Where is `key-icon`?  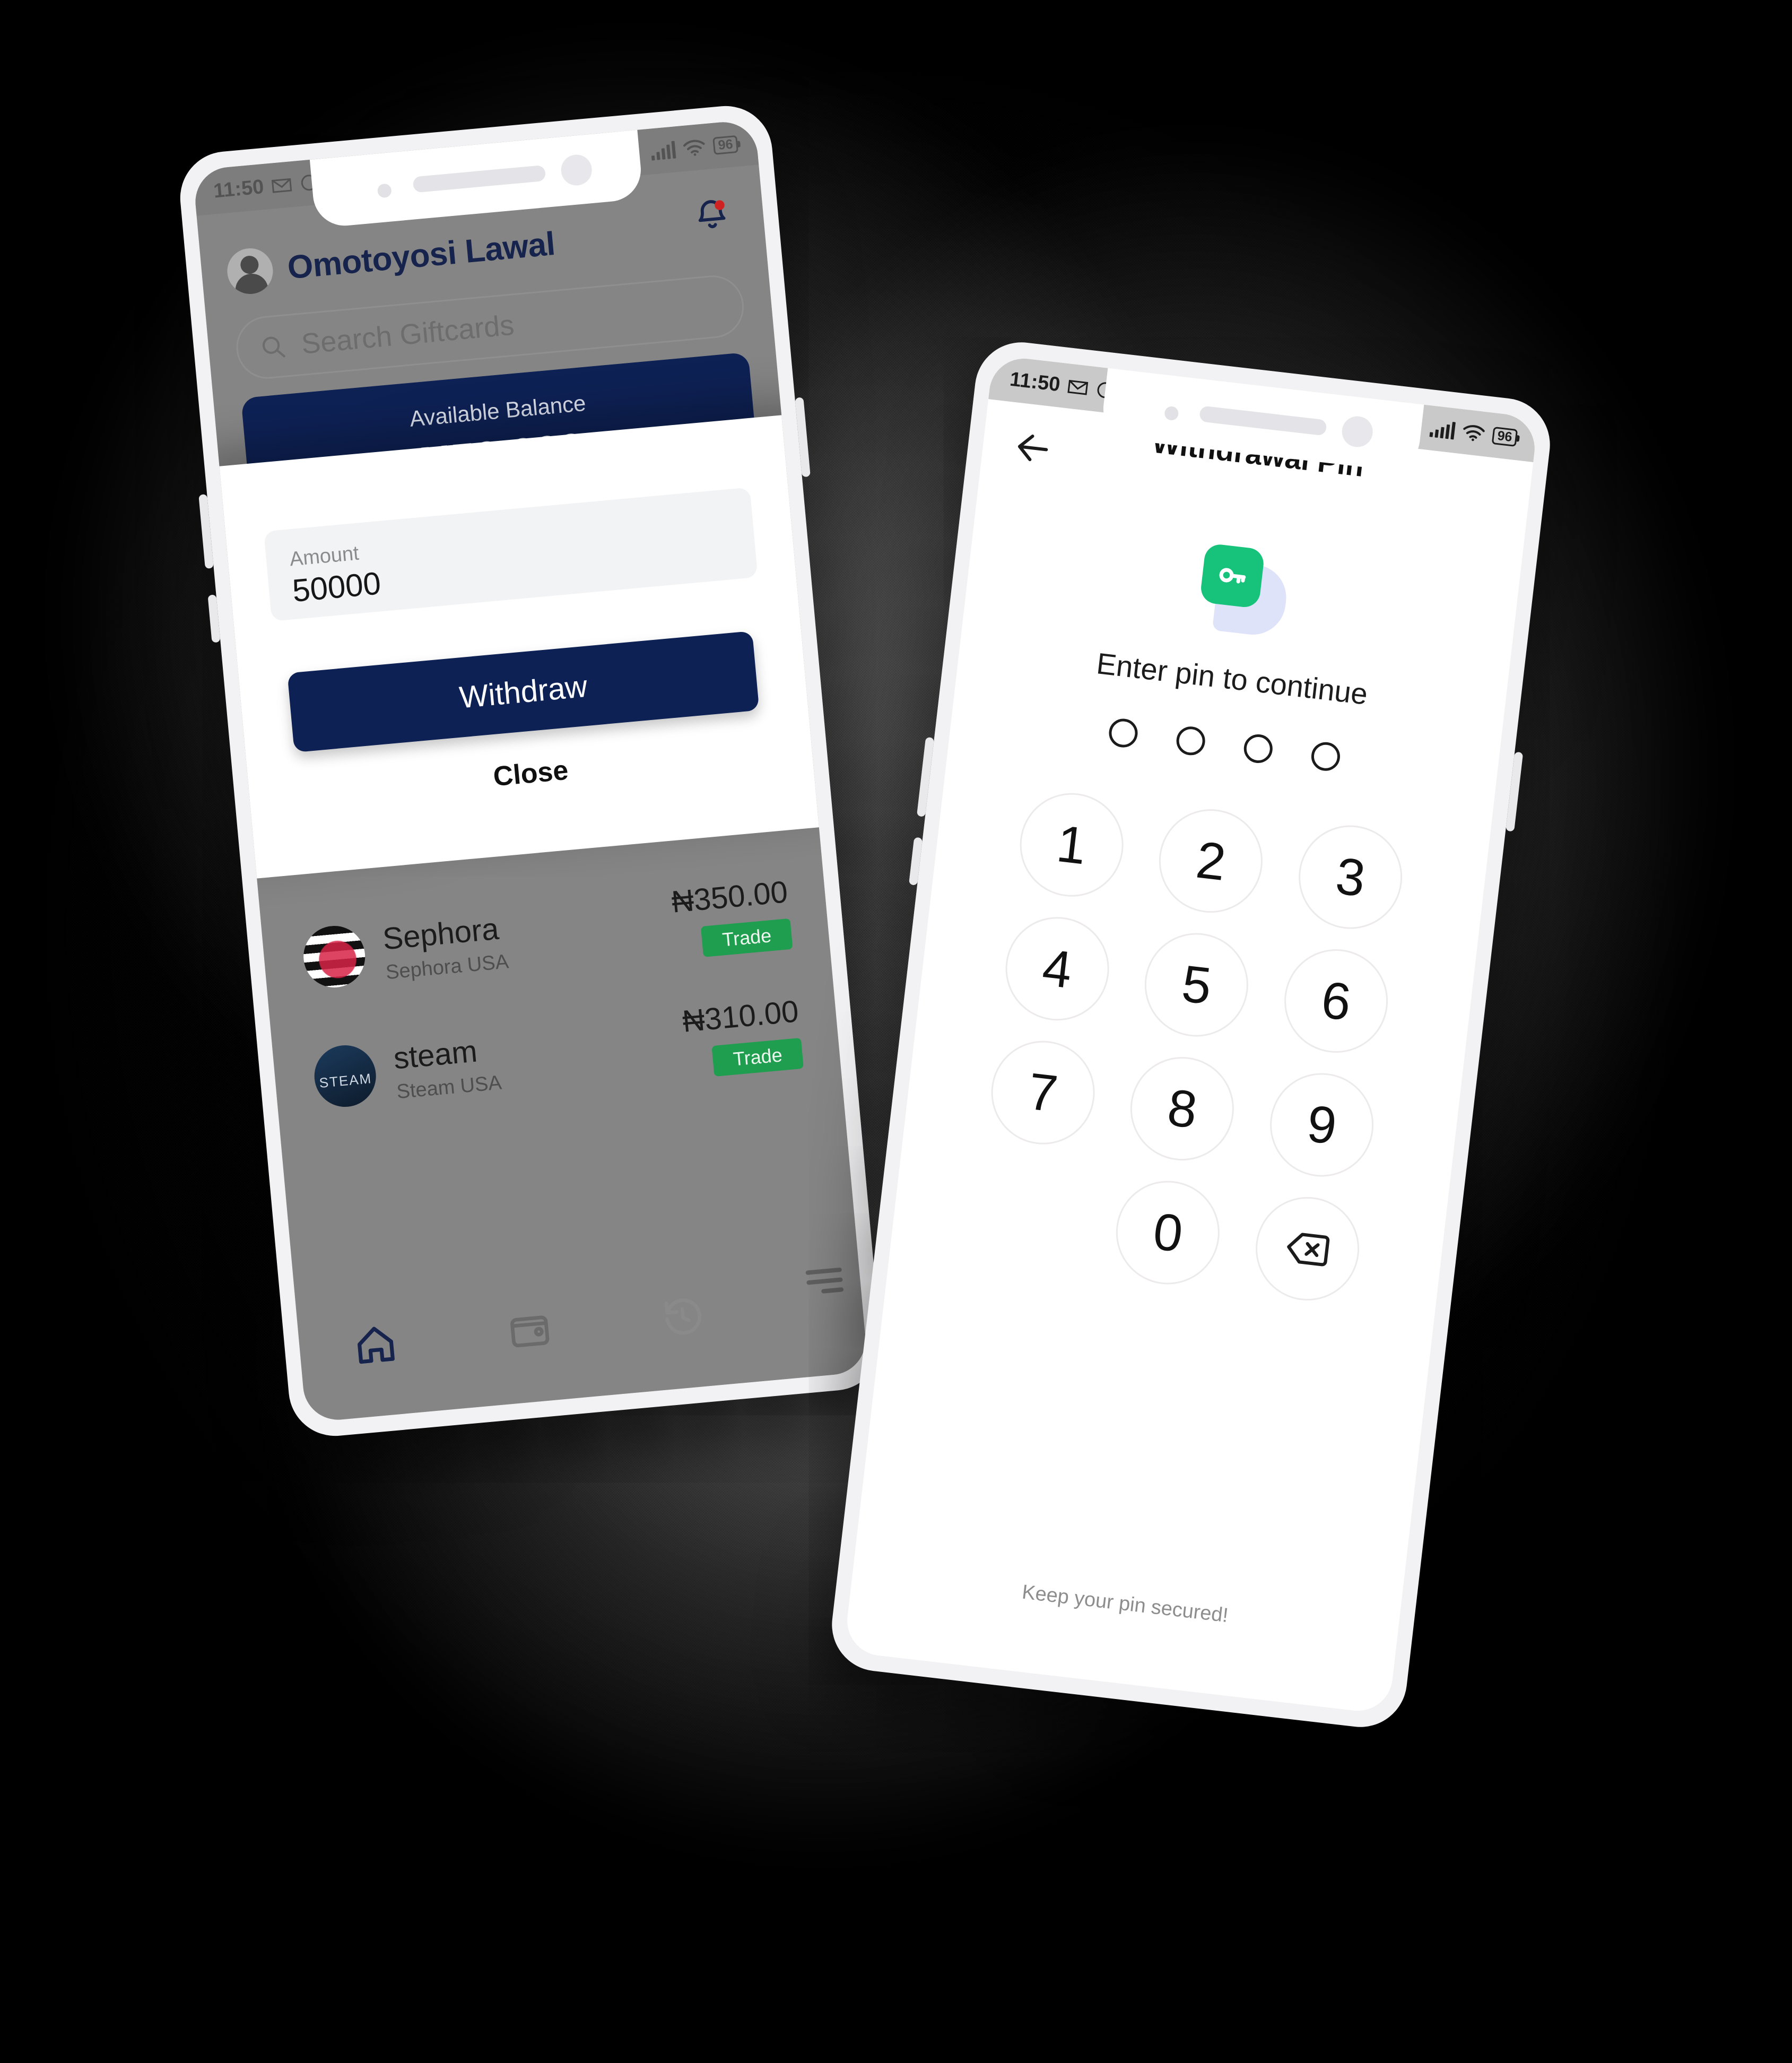
key-icon is located at coordinates (1242, 589).